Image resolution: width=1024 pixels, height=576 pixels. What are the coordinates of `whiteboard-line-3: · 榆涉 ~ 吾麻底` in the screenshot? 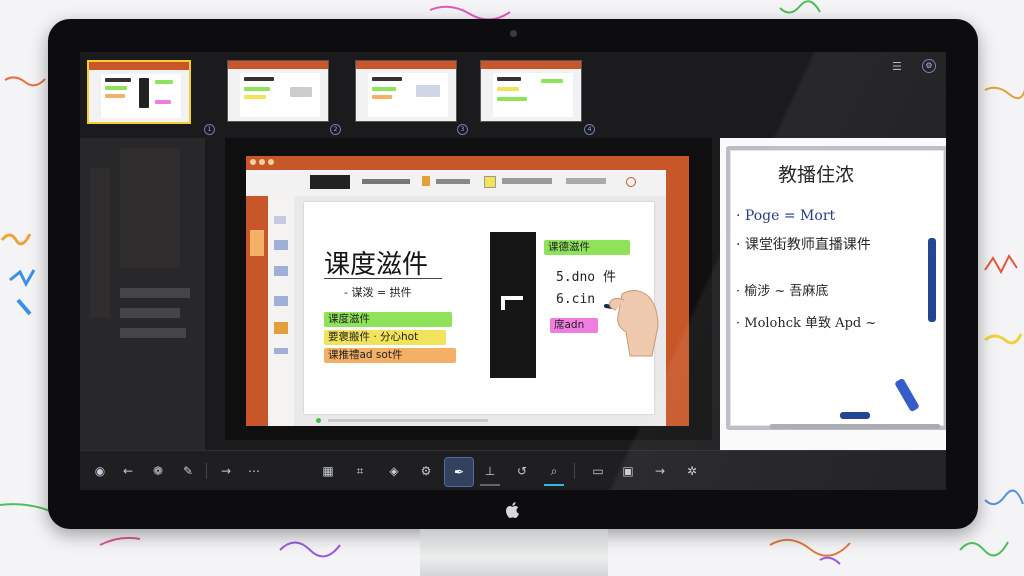 It's located at (782, 291).